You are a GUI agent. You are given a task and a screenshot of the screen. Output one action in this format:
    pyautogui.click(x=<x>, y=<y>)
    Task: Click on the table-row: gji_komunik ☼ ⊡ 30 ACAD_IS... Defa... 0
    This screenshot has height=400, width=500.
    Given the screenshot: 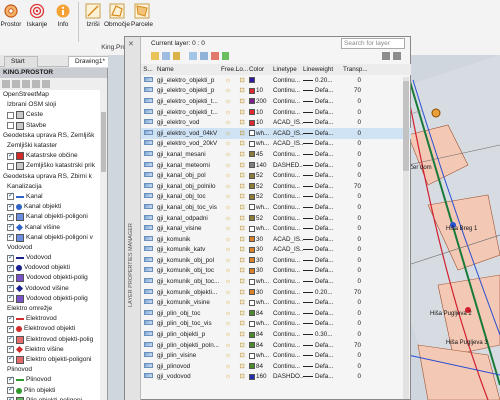 What is the action you would take?
    pyautogui.click(x=276, y=239)
    